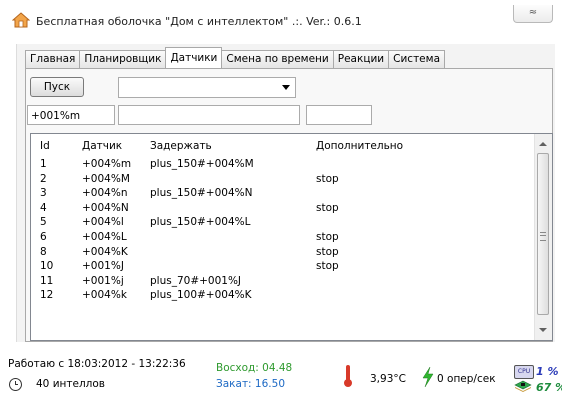 This screenshot has width=562, height=406. I want to click on cell-id: 3, so click(43, 193).